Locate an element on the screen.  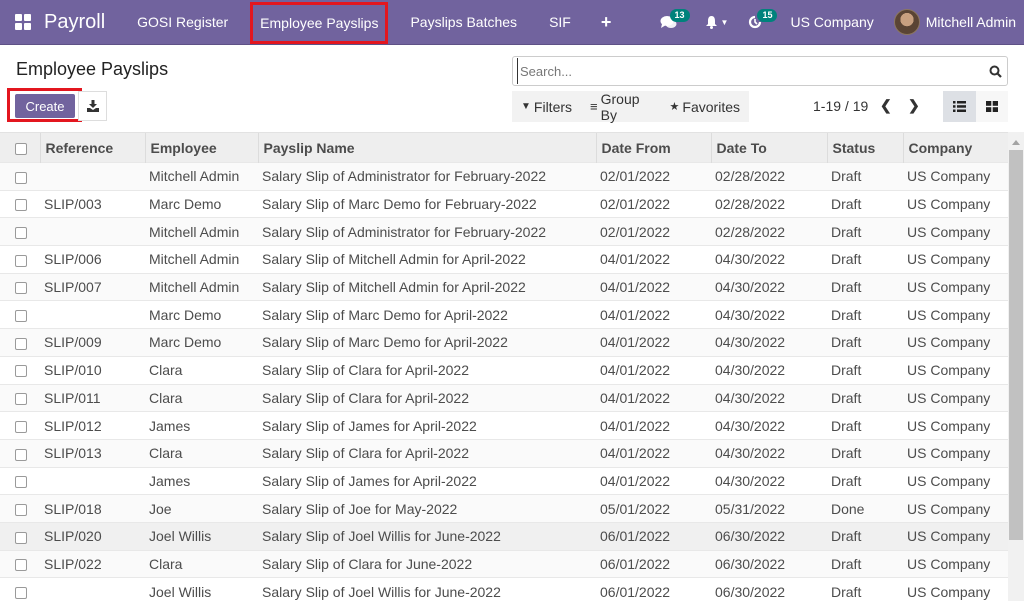
app-name: Payroll is located at coordinates (74, 22).